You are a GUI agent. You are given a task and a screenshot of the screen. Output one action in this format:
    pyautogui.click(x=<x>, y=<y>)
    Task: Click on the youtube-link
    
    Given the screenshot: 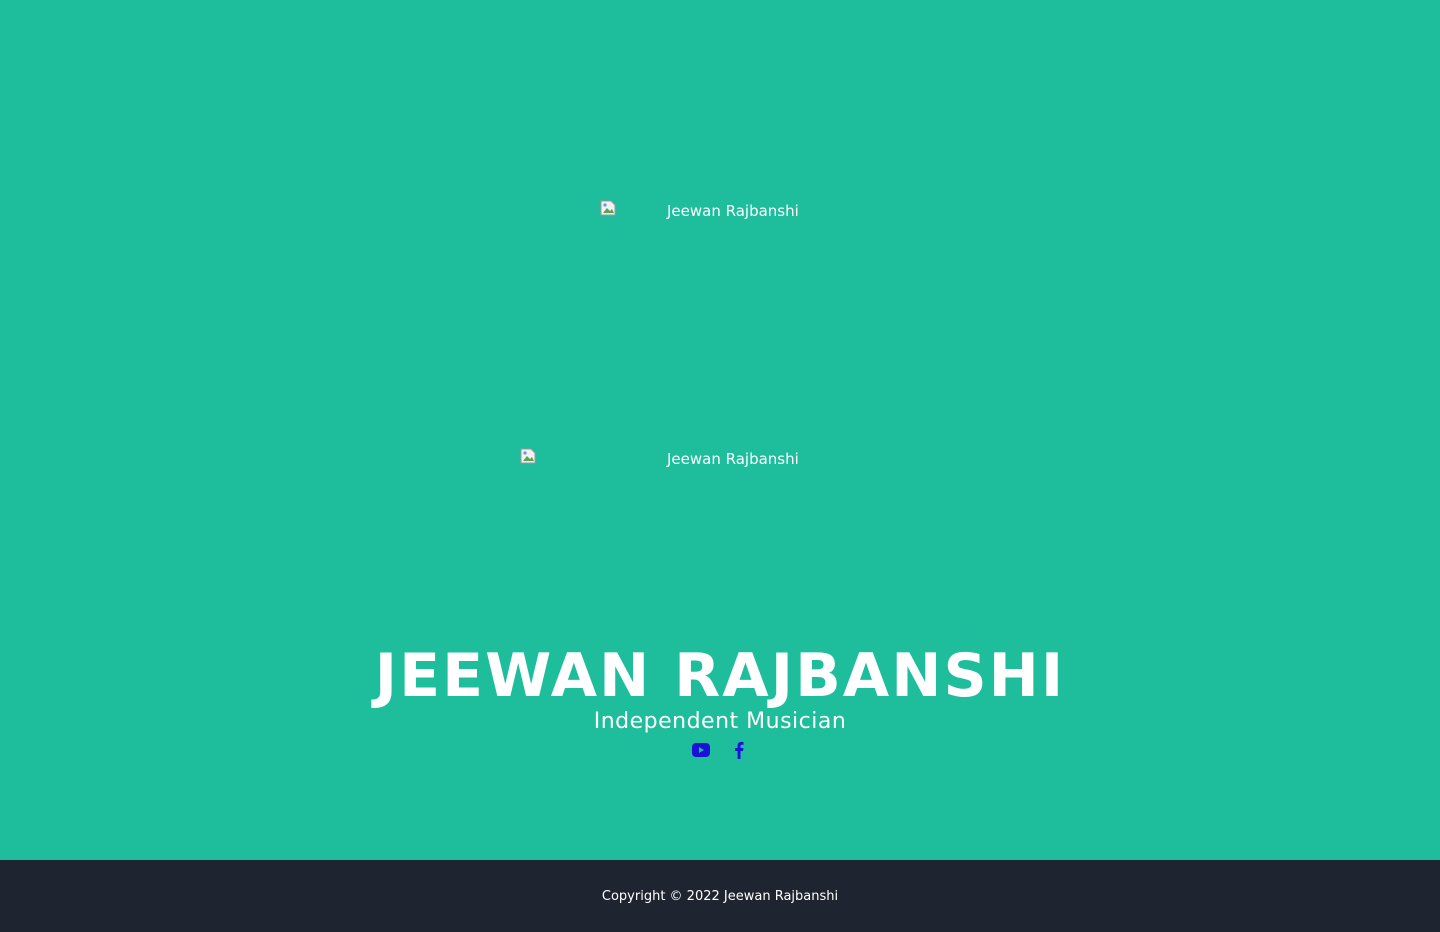 What is the action you would take?
    pyautogui.click(x=701, y=752)
    